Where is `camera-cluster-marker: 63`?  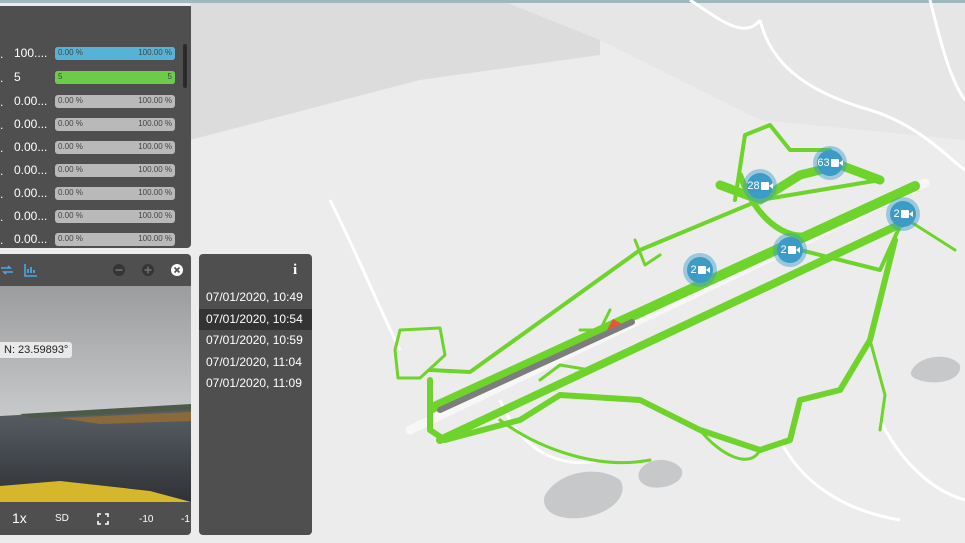 camera-cluster-marker: 63 is located at coordinates (830, 163).